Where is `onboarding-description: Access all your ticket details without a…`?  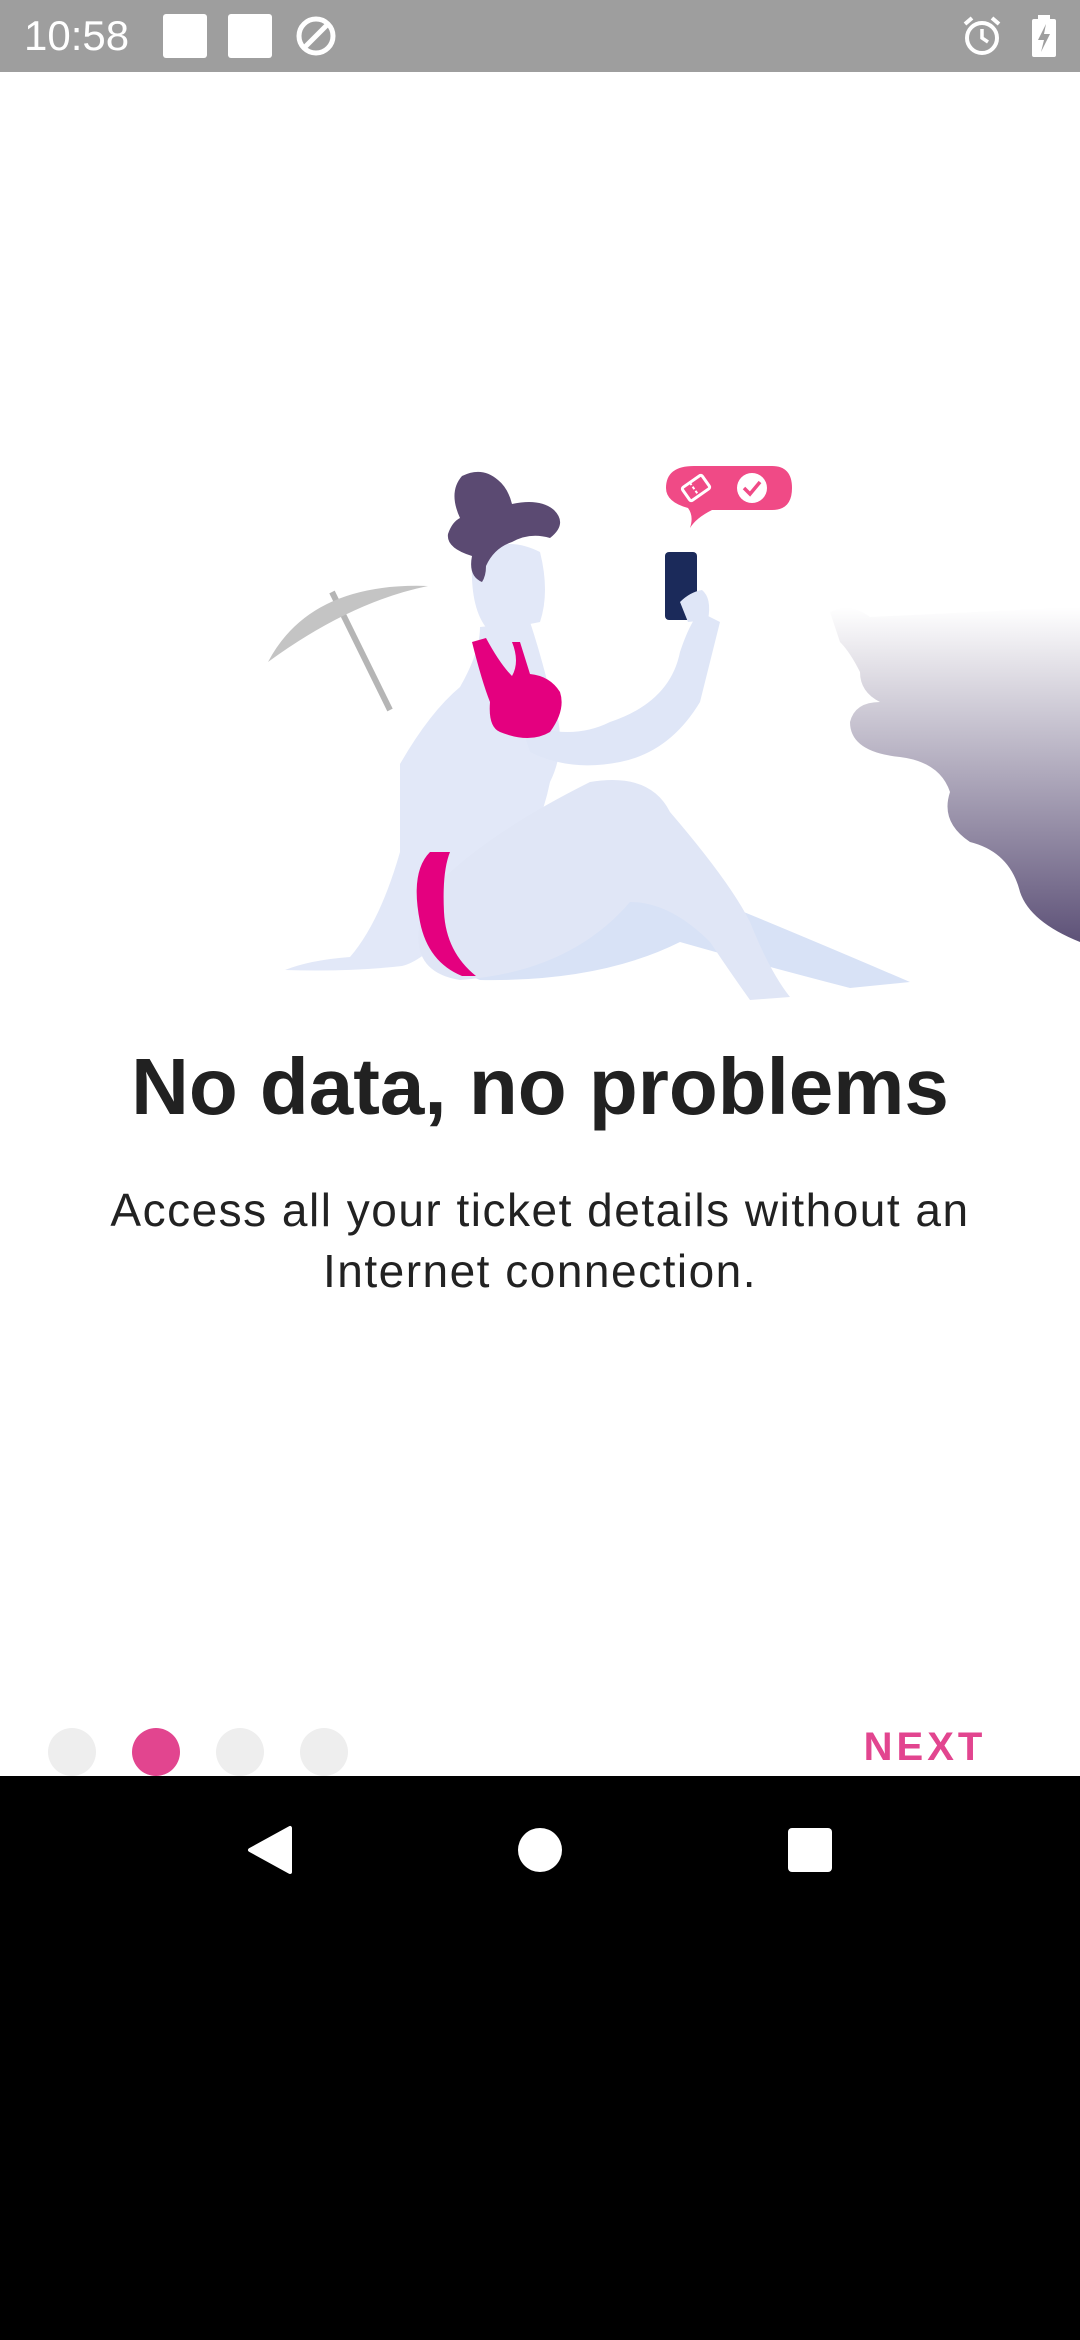
onboarding-description: Access all your ticket details without a… is located at coordinates (540, 1240).